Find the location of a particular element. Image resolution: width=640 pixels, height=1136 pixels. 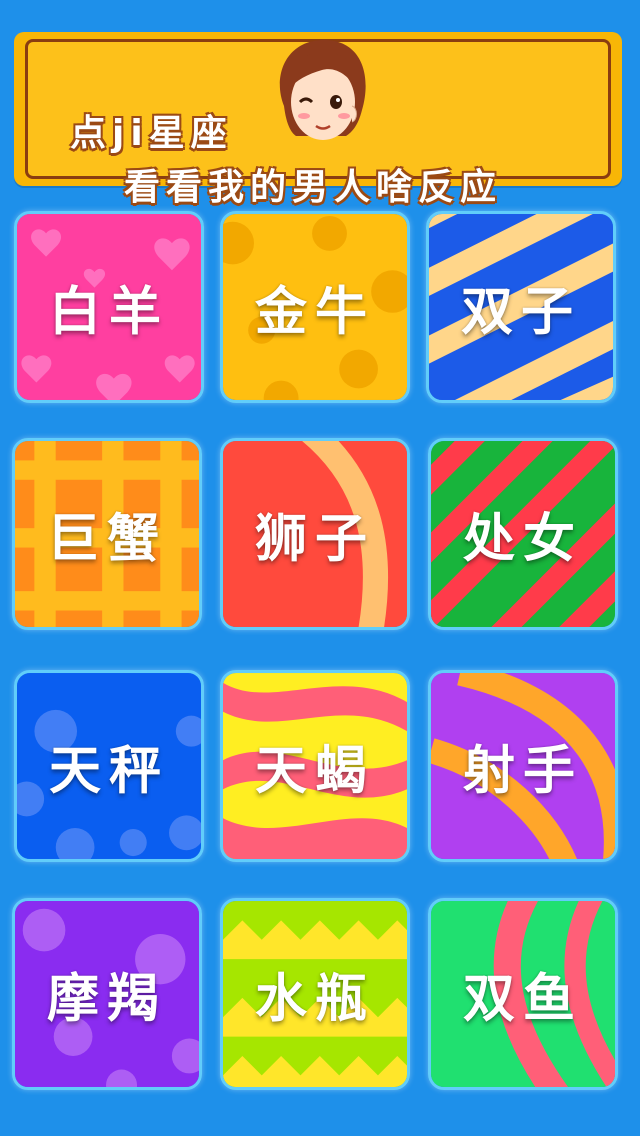

sign-label: 狮子 is located at coordinates (314, 539).